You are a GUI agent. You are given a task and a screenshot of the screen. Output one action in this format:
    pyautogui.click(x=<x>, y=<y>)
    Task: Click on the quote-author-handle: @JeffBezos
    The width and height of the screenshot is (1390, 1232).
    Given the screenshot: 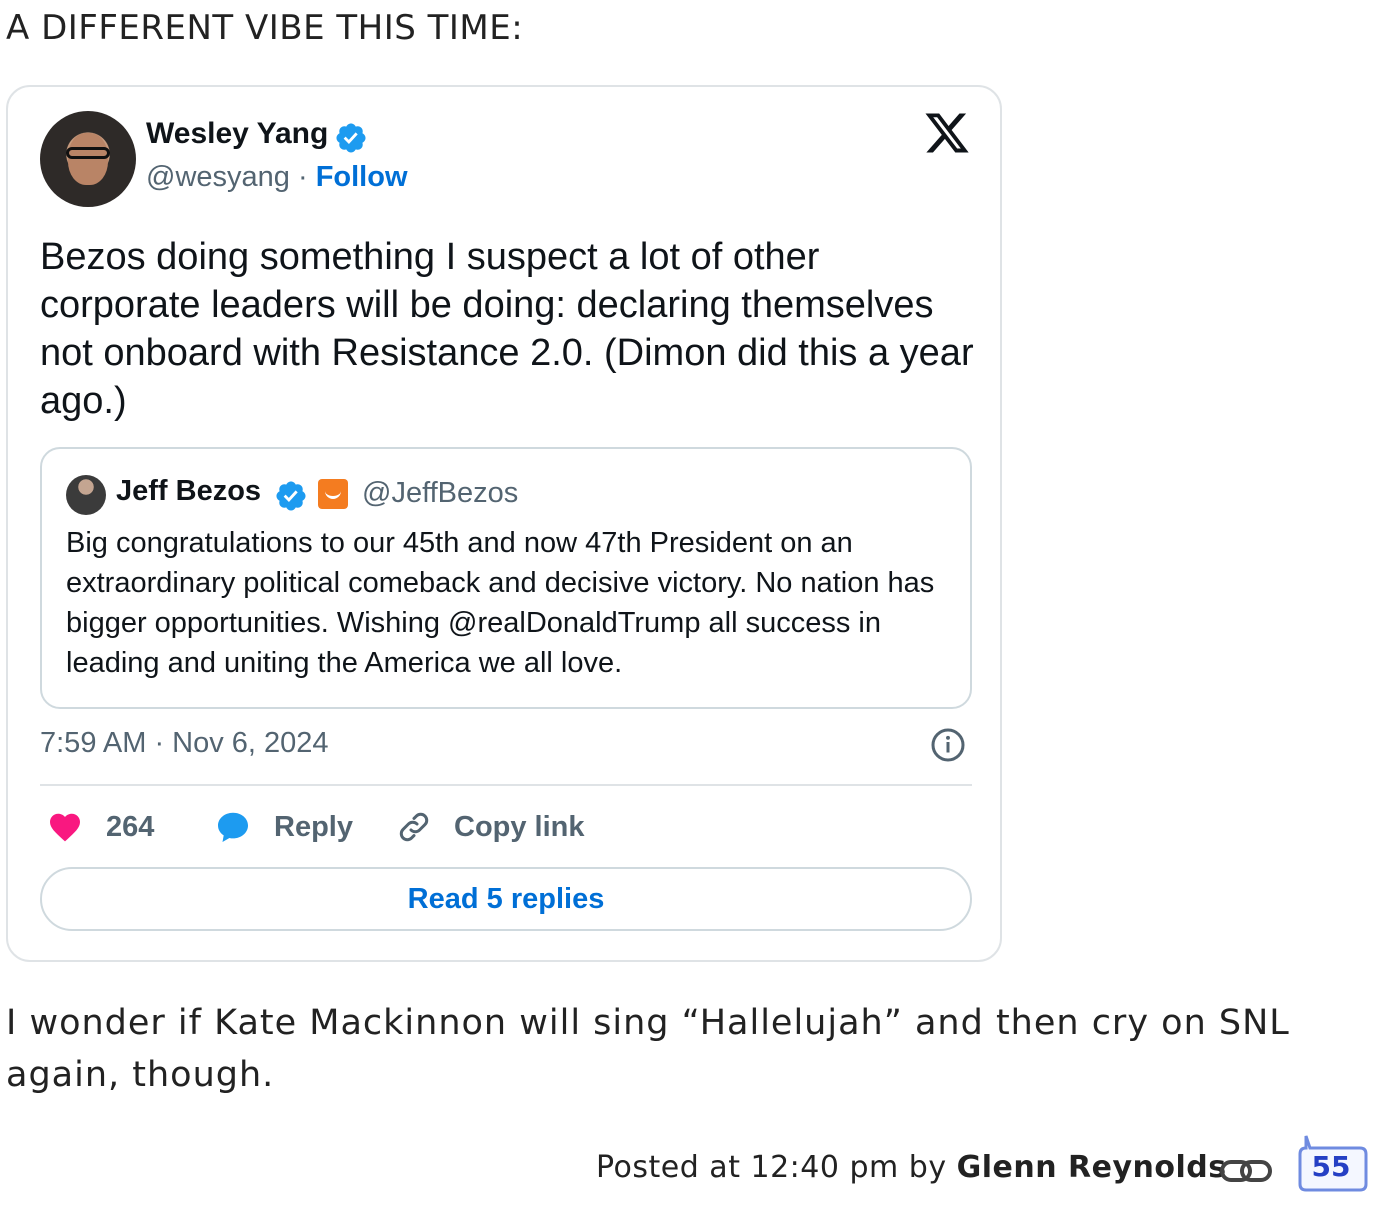 What is the action you would take?
    pyautogui.click(x=440, y=493)
    